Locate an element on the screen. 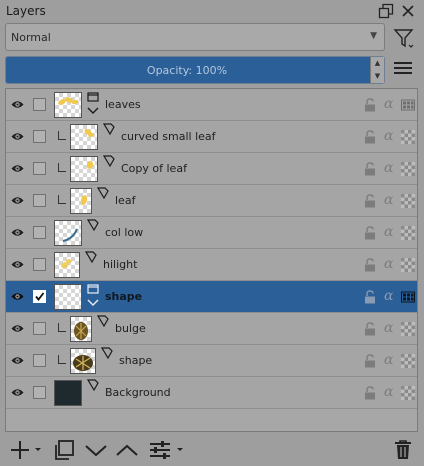 This screenshot has width=424, height=466. opacity-spinbox: ▲ ▼ is located at coordinates (377, 70).